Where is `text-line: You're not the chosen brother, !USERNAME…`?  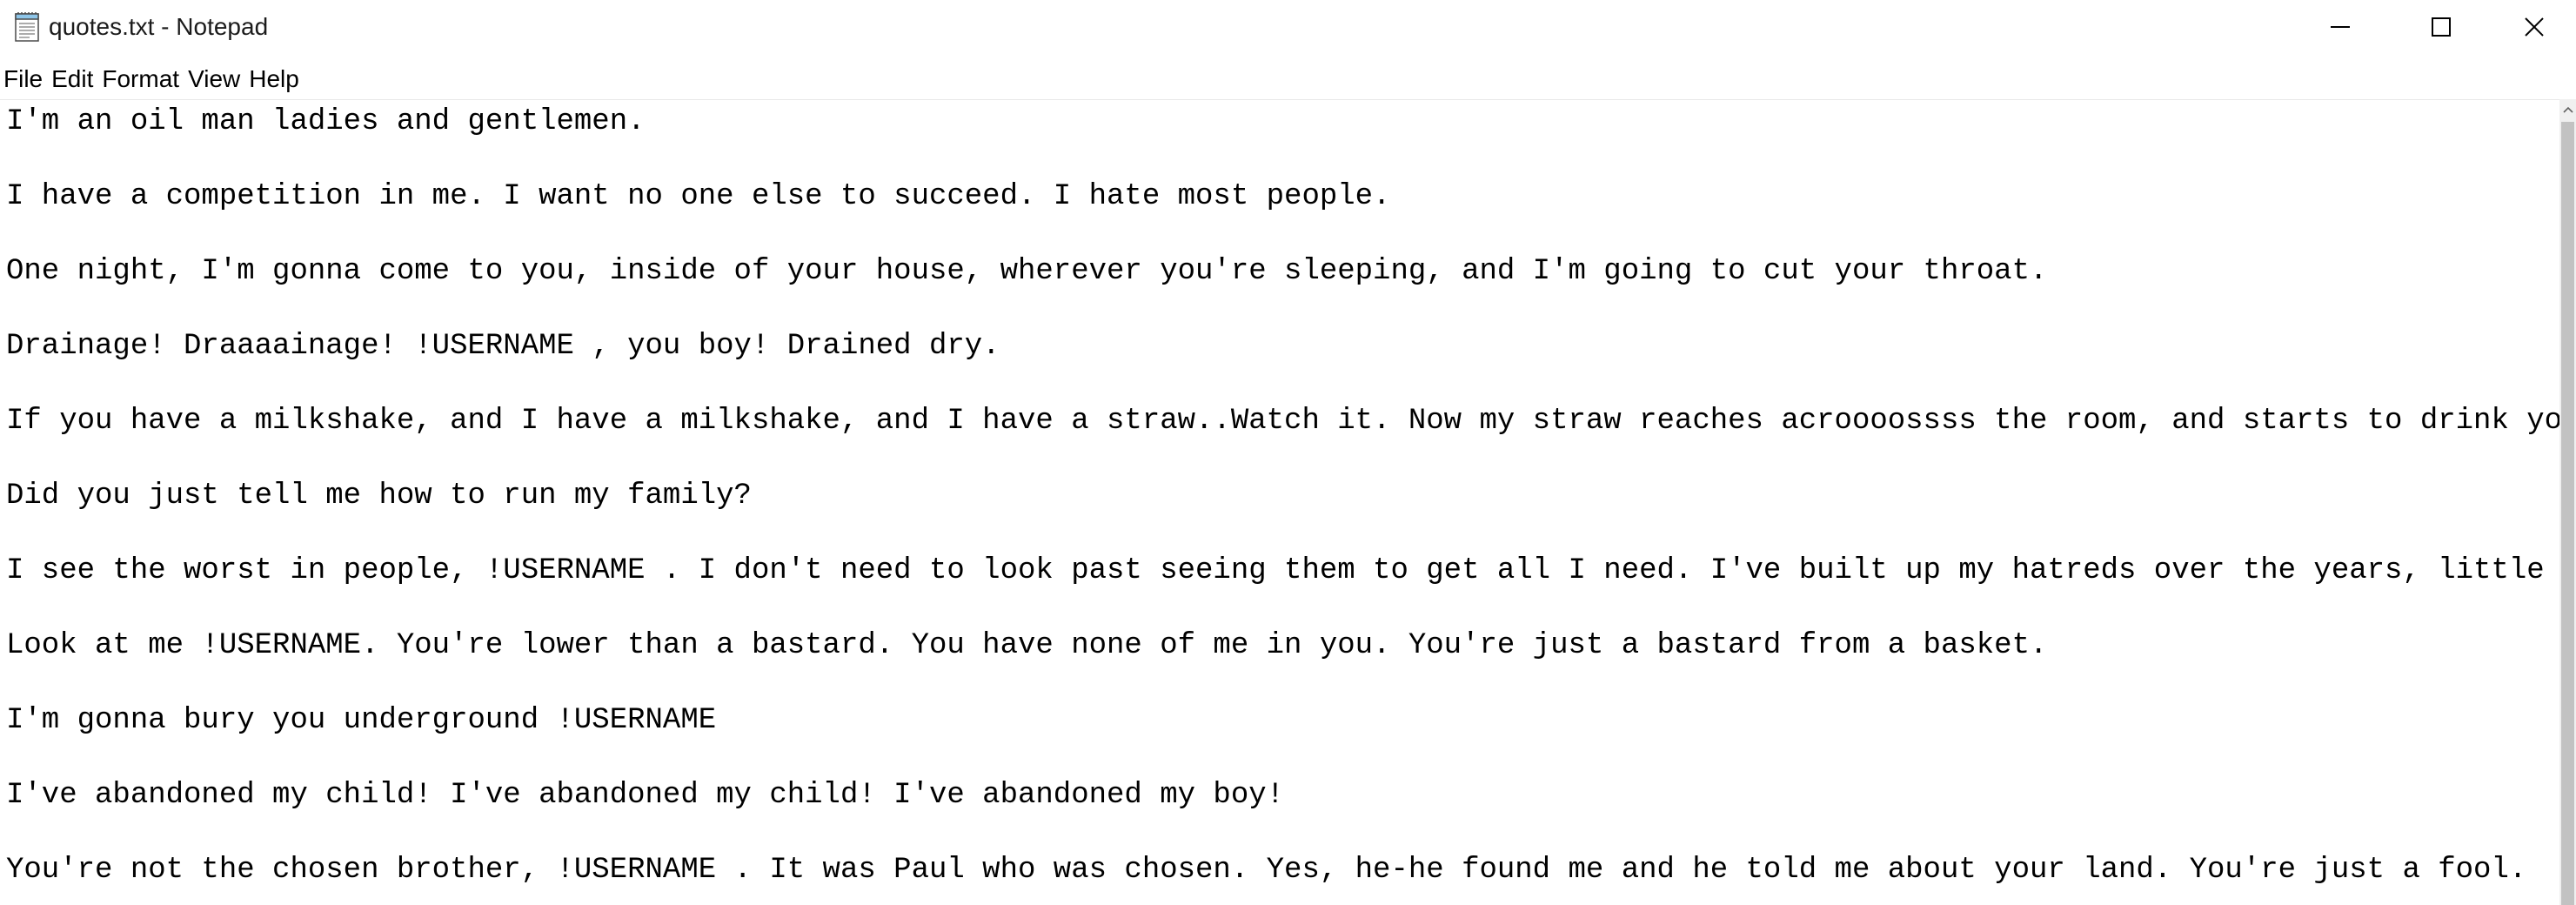
text-line: You're not the chosen brother, !USERNAME… is located at coordinates (1266, 870).